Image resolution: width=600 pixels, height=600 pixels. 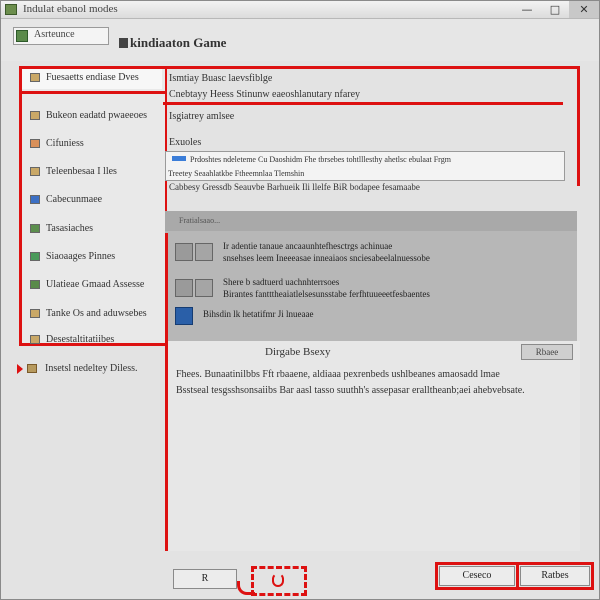 What do you see at coordinates (300, 10) in the screenshot?
I see `title-bar: Indulat ebanol modes — □ ✕` at bounding box center [300, 10].